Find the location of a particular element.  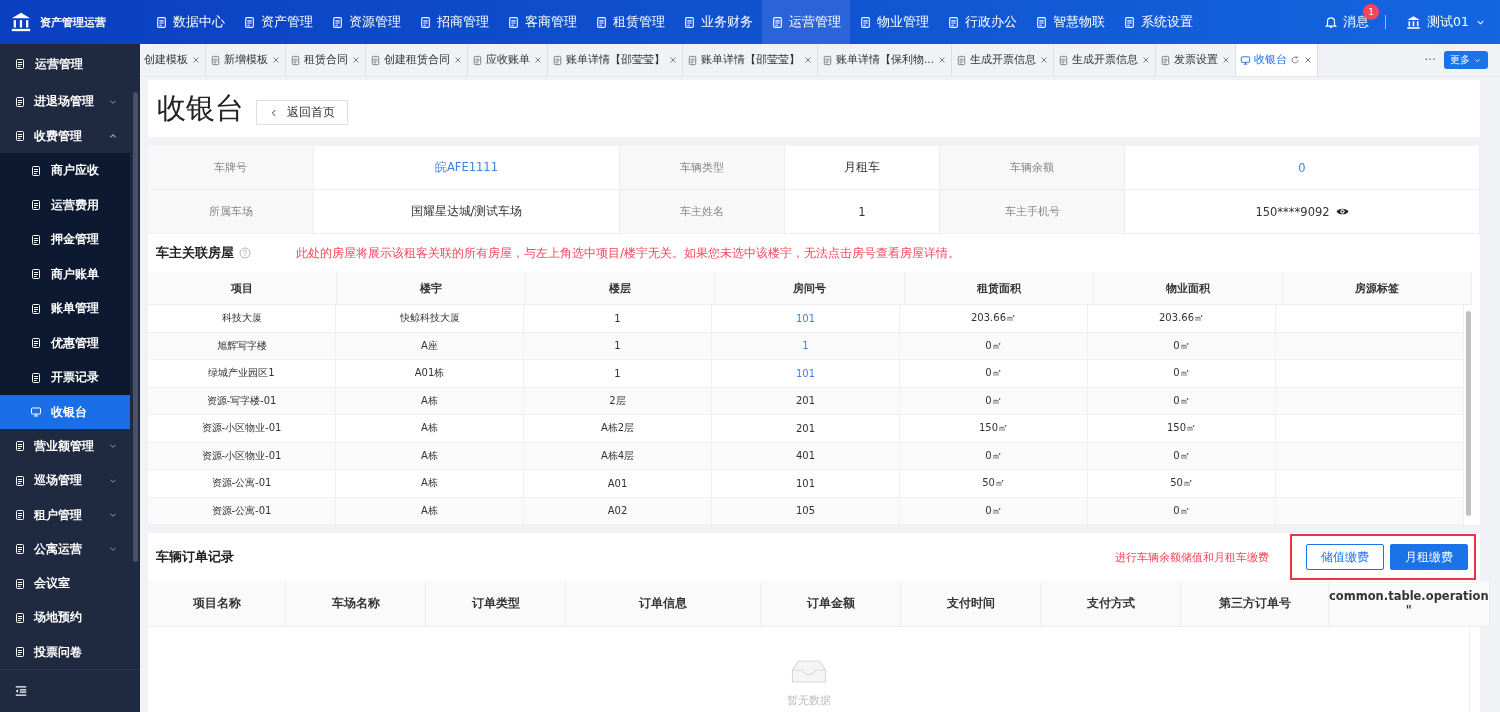

sidebar-item: 会议室 is located at coordinates (70, 583).